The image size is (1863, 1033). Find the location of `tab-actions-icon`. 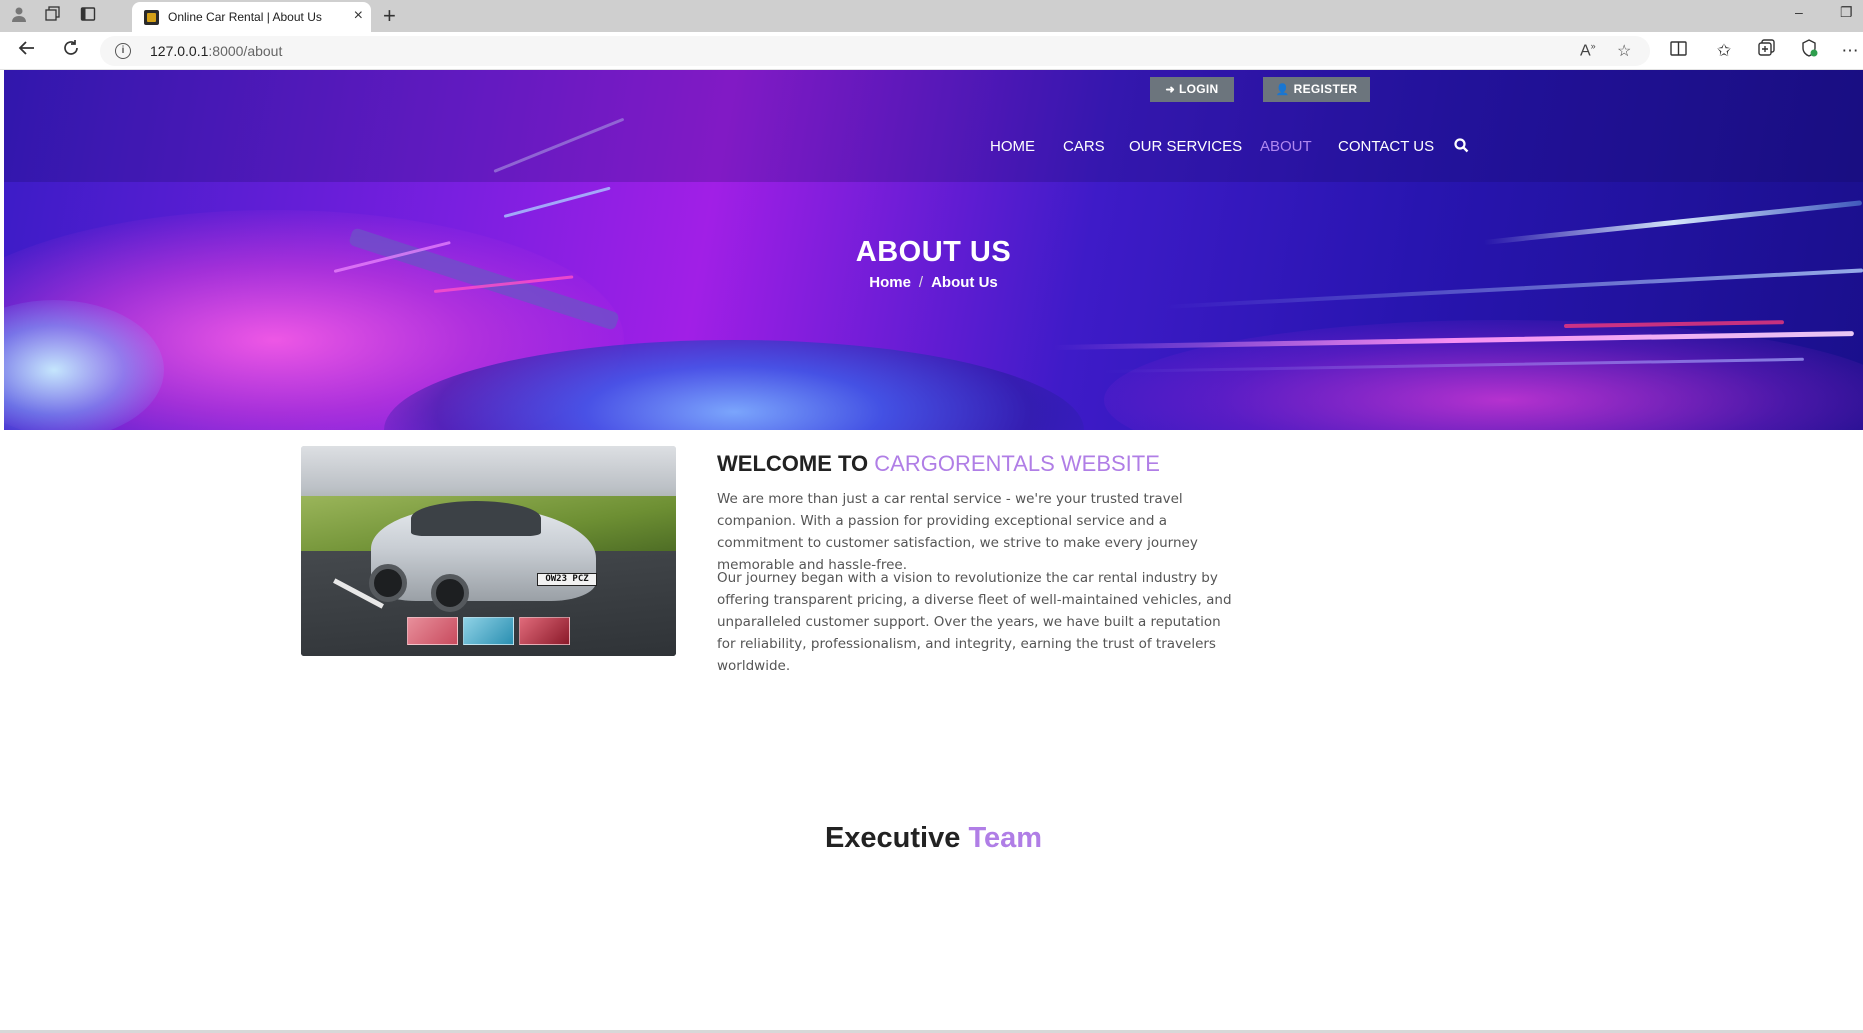

tab-actions-icon is located at coordinates (88, 16).